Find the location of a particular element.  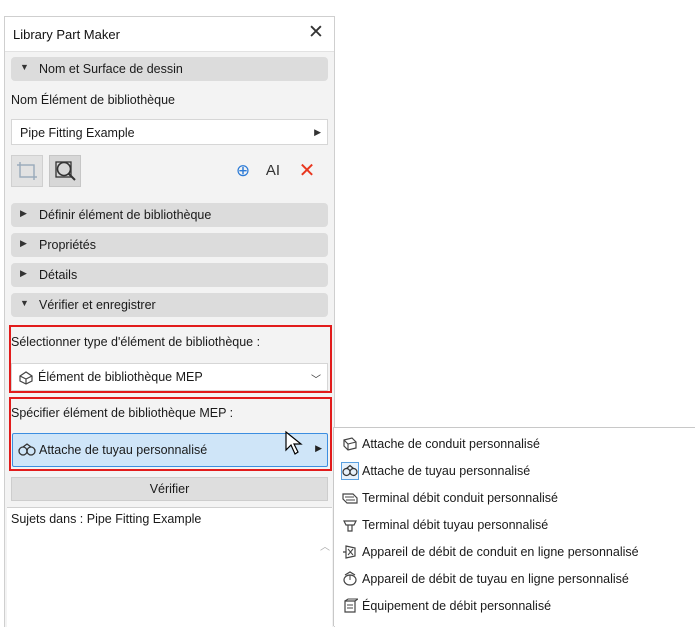

menu-item: Attache de conduit personnalisé is located at coordinates (514, 444).